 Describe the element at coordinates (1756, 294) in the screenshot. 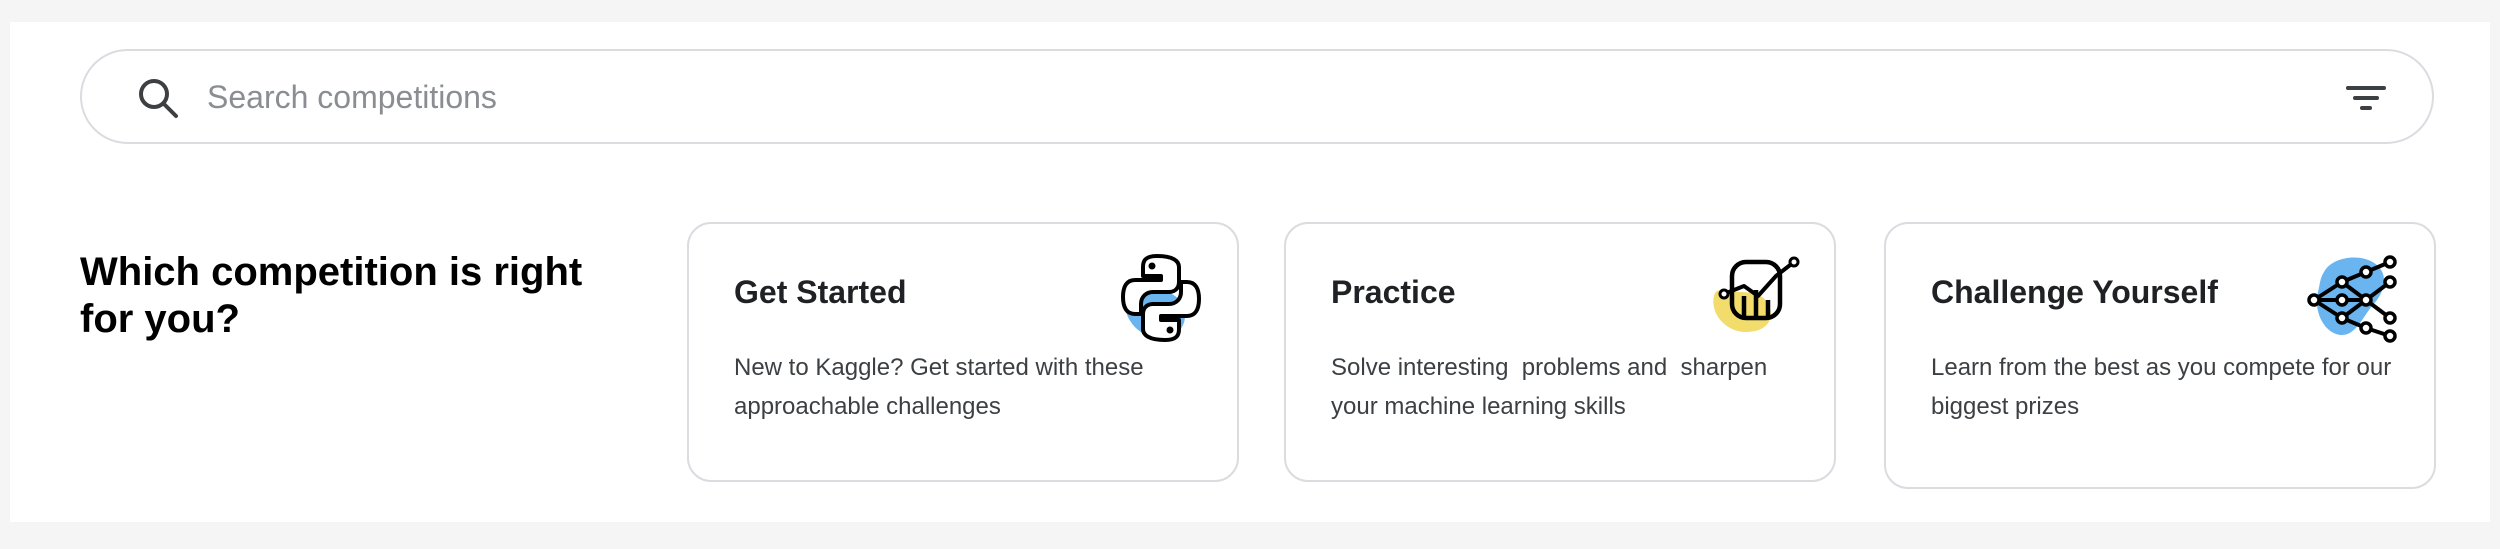

I see `chart-robot-icon` at that location.